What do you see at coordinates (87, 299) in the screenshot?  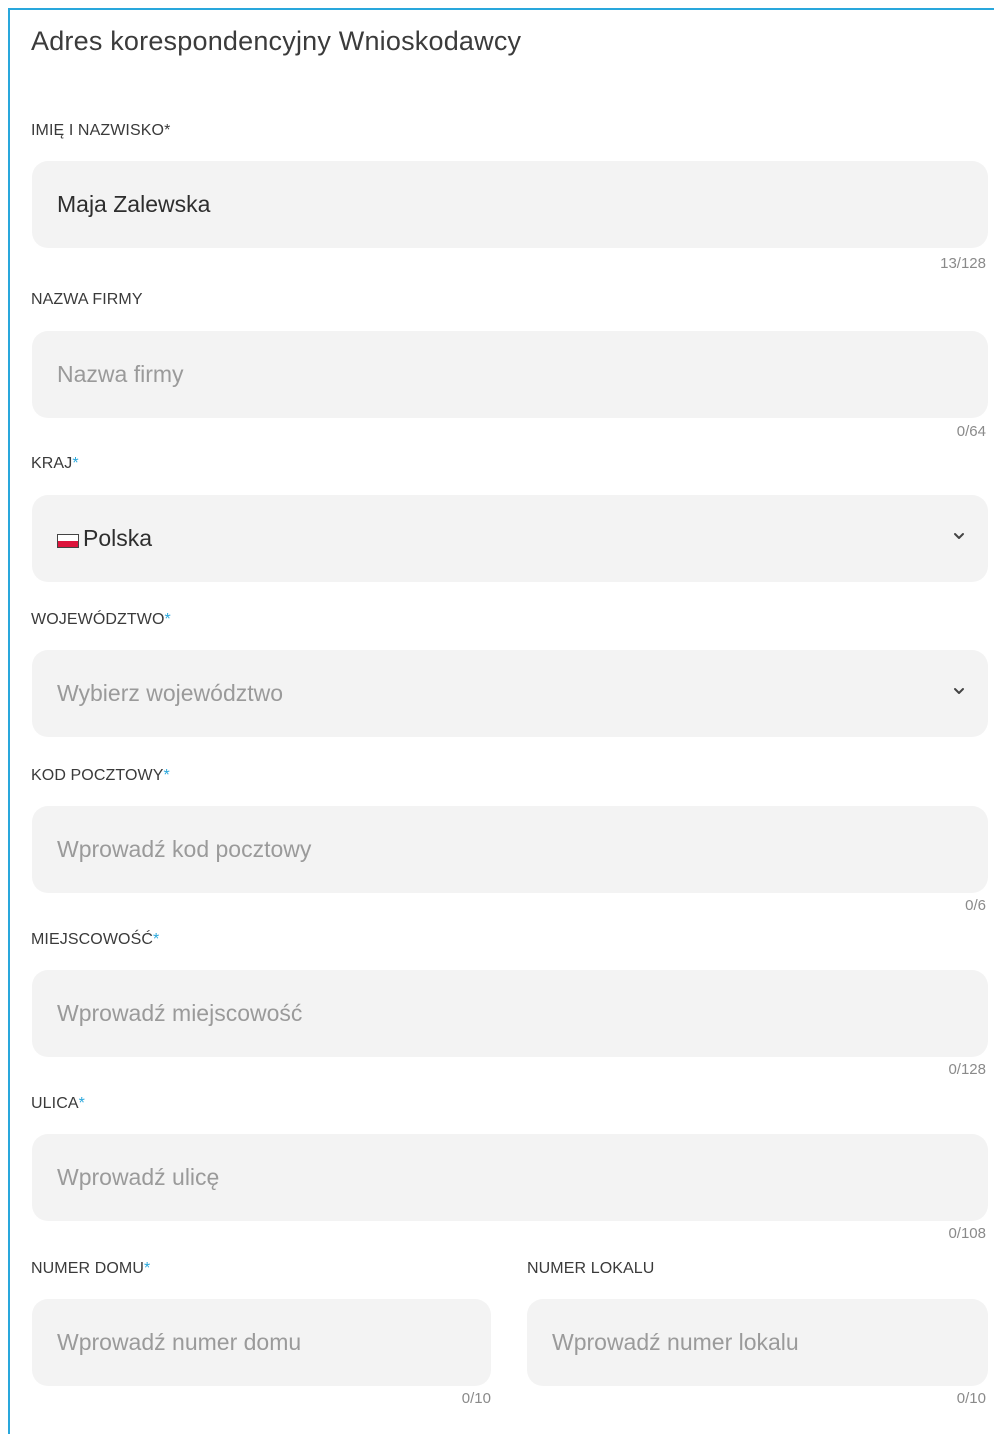 I see `company-label: NAZWA FIRMY` at bounding box center [87, 299].